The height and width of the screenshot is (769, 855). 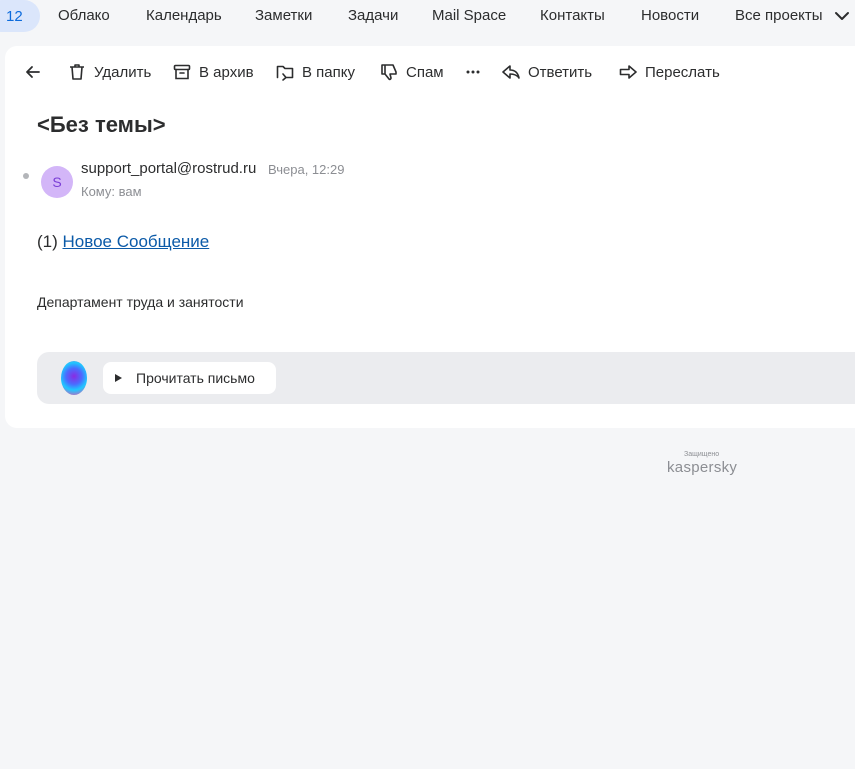 I want to click on more-actions-button, so click(x=473, y=72).